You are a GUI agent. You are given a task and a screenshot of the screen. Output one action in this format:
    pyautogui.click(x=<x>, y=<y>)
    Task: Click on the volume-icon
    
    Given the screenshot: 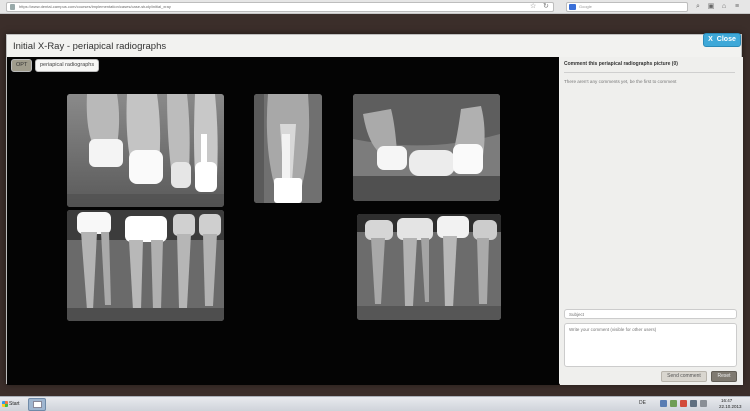 What is the action you would take?
    pyautogui.click(x=703, y=403)
    